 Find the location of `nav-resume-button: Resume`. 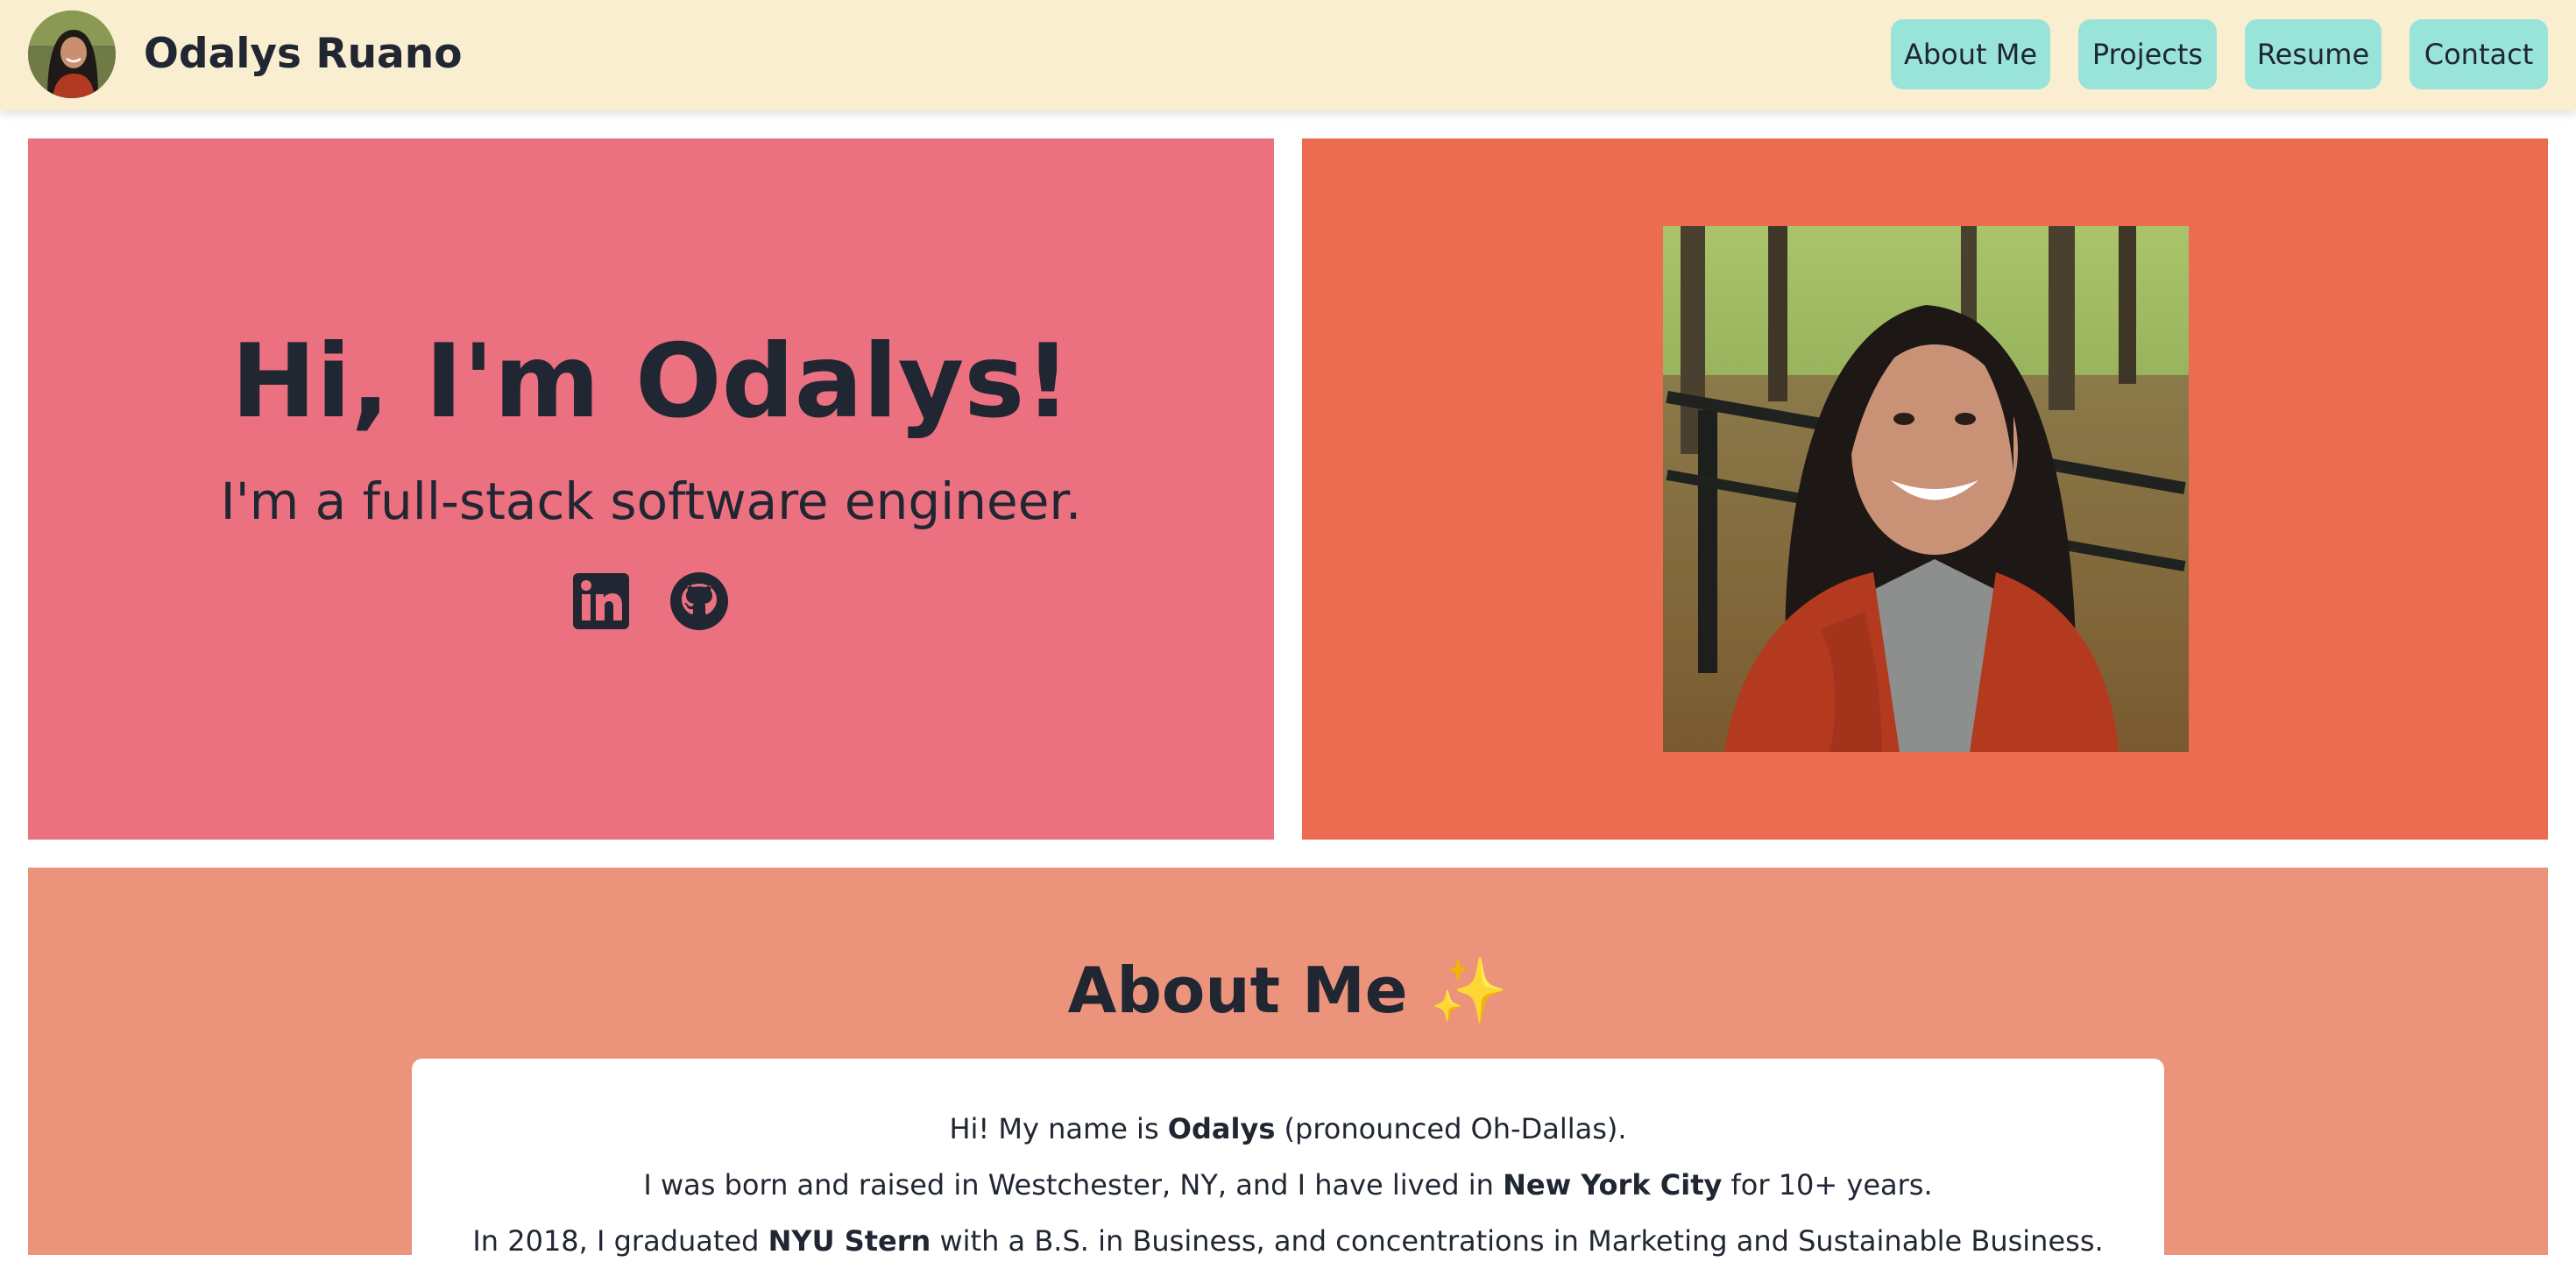

nav-resume-button: Resume is located at coordinates (2313, 54).